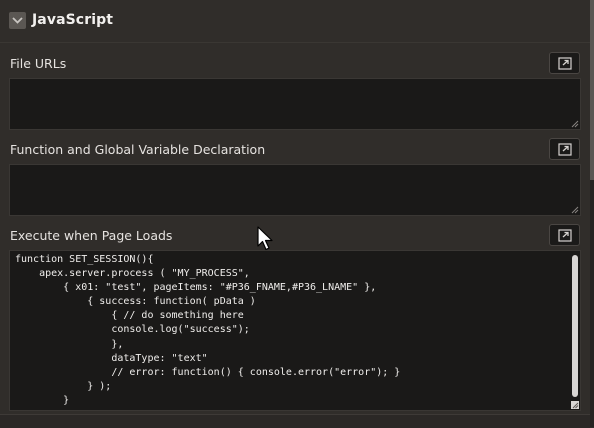 The image size is (594, 428). I want to click on code-scrollbar-thumb, so click(575, 326).